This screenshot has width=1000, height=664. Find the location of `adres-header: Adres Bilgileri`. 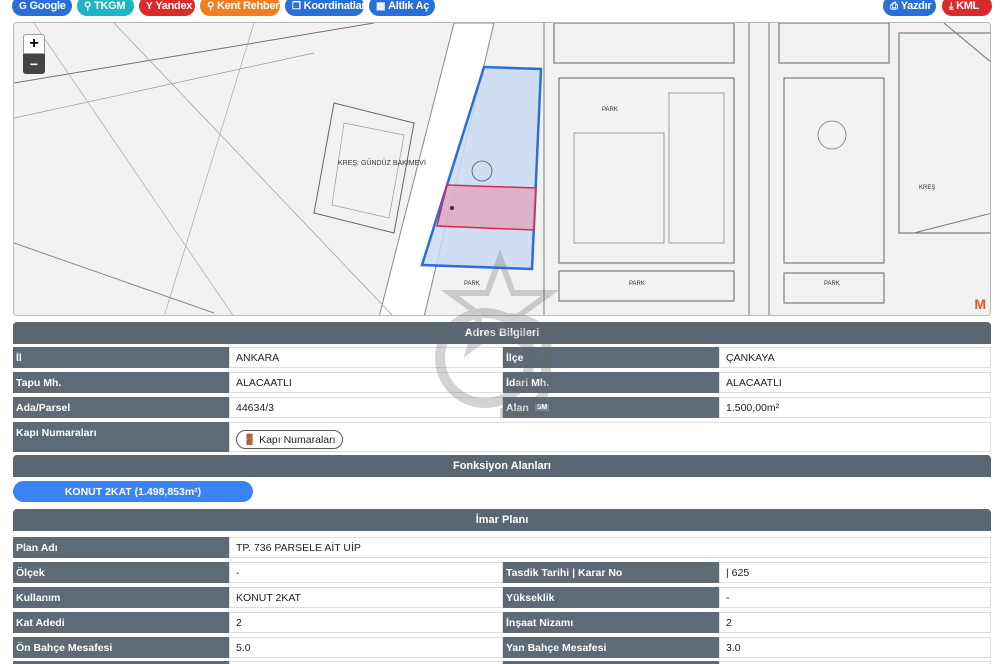

adres-header: Adres Bilgileri is located at coordinates (502, 333).